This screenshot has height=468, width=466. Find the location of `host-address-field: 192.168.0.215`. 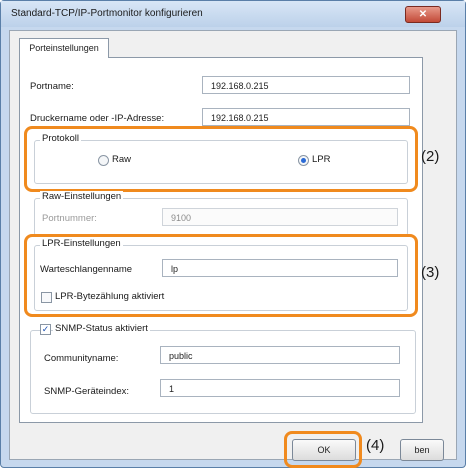

host-address-field: 192.168.0.215 is located at coordinates (306, 117).